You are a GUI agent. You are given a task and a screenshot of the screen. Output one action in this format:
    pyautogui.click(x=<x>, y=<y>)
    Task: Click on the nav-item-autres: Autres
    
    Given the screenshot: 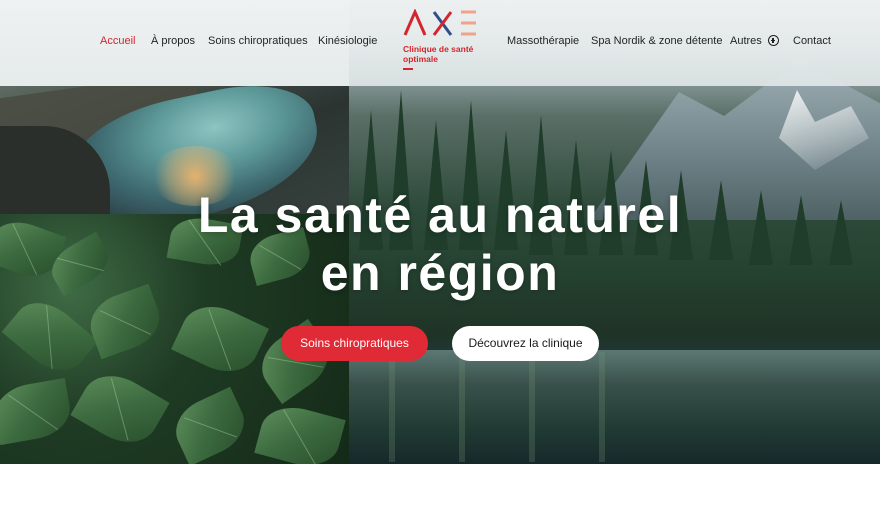 What is the action you would take?
    pyautogui.click(x=754, y=41)
    